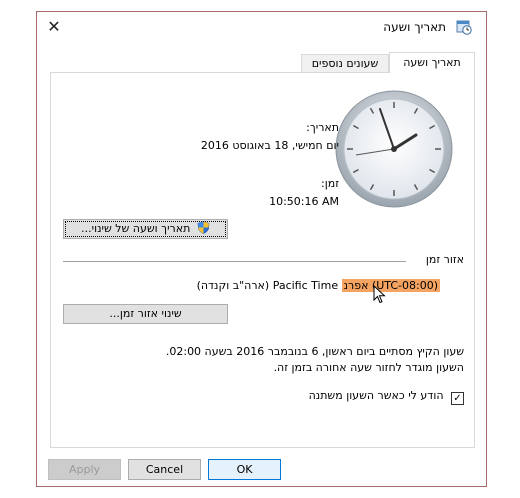  I want to click on ok-label: OK, so click(244, 469).